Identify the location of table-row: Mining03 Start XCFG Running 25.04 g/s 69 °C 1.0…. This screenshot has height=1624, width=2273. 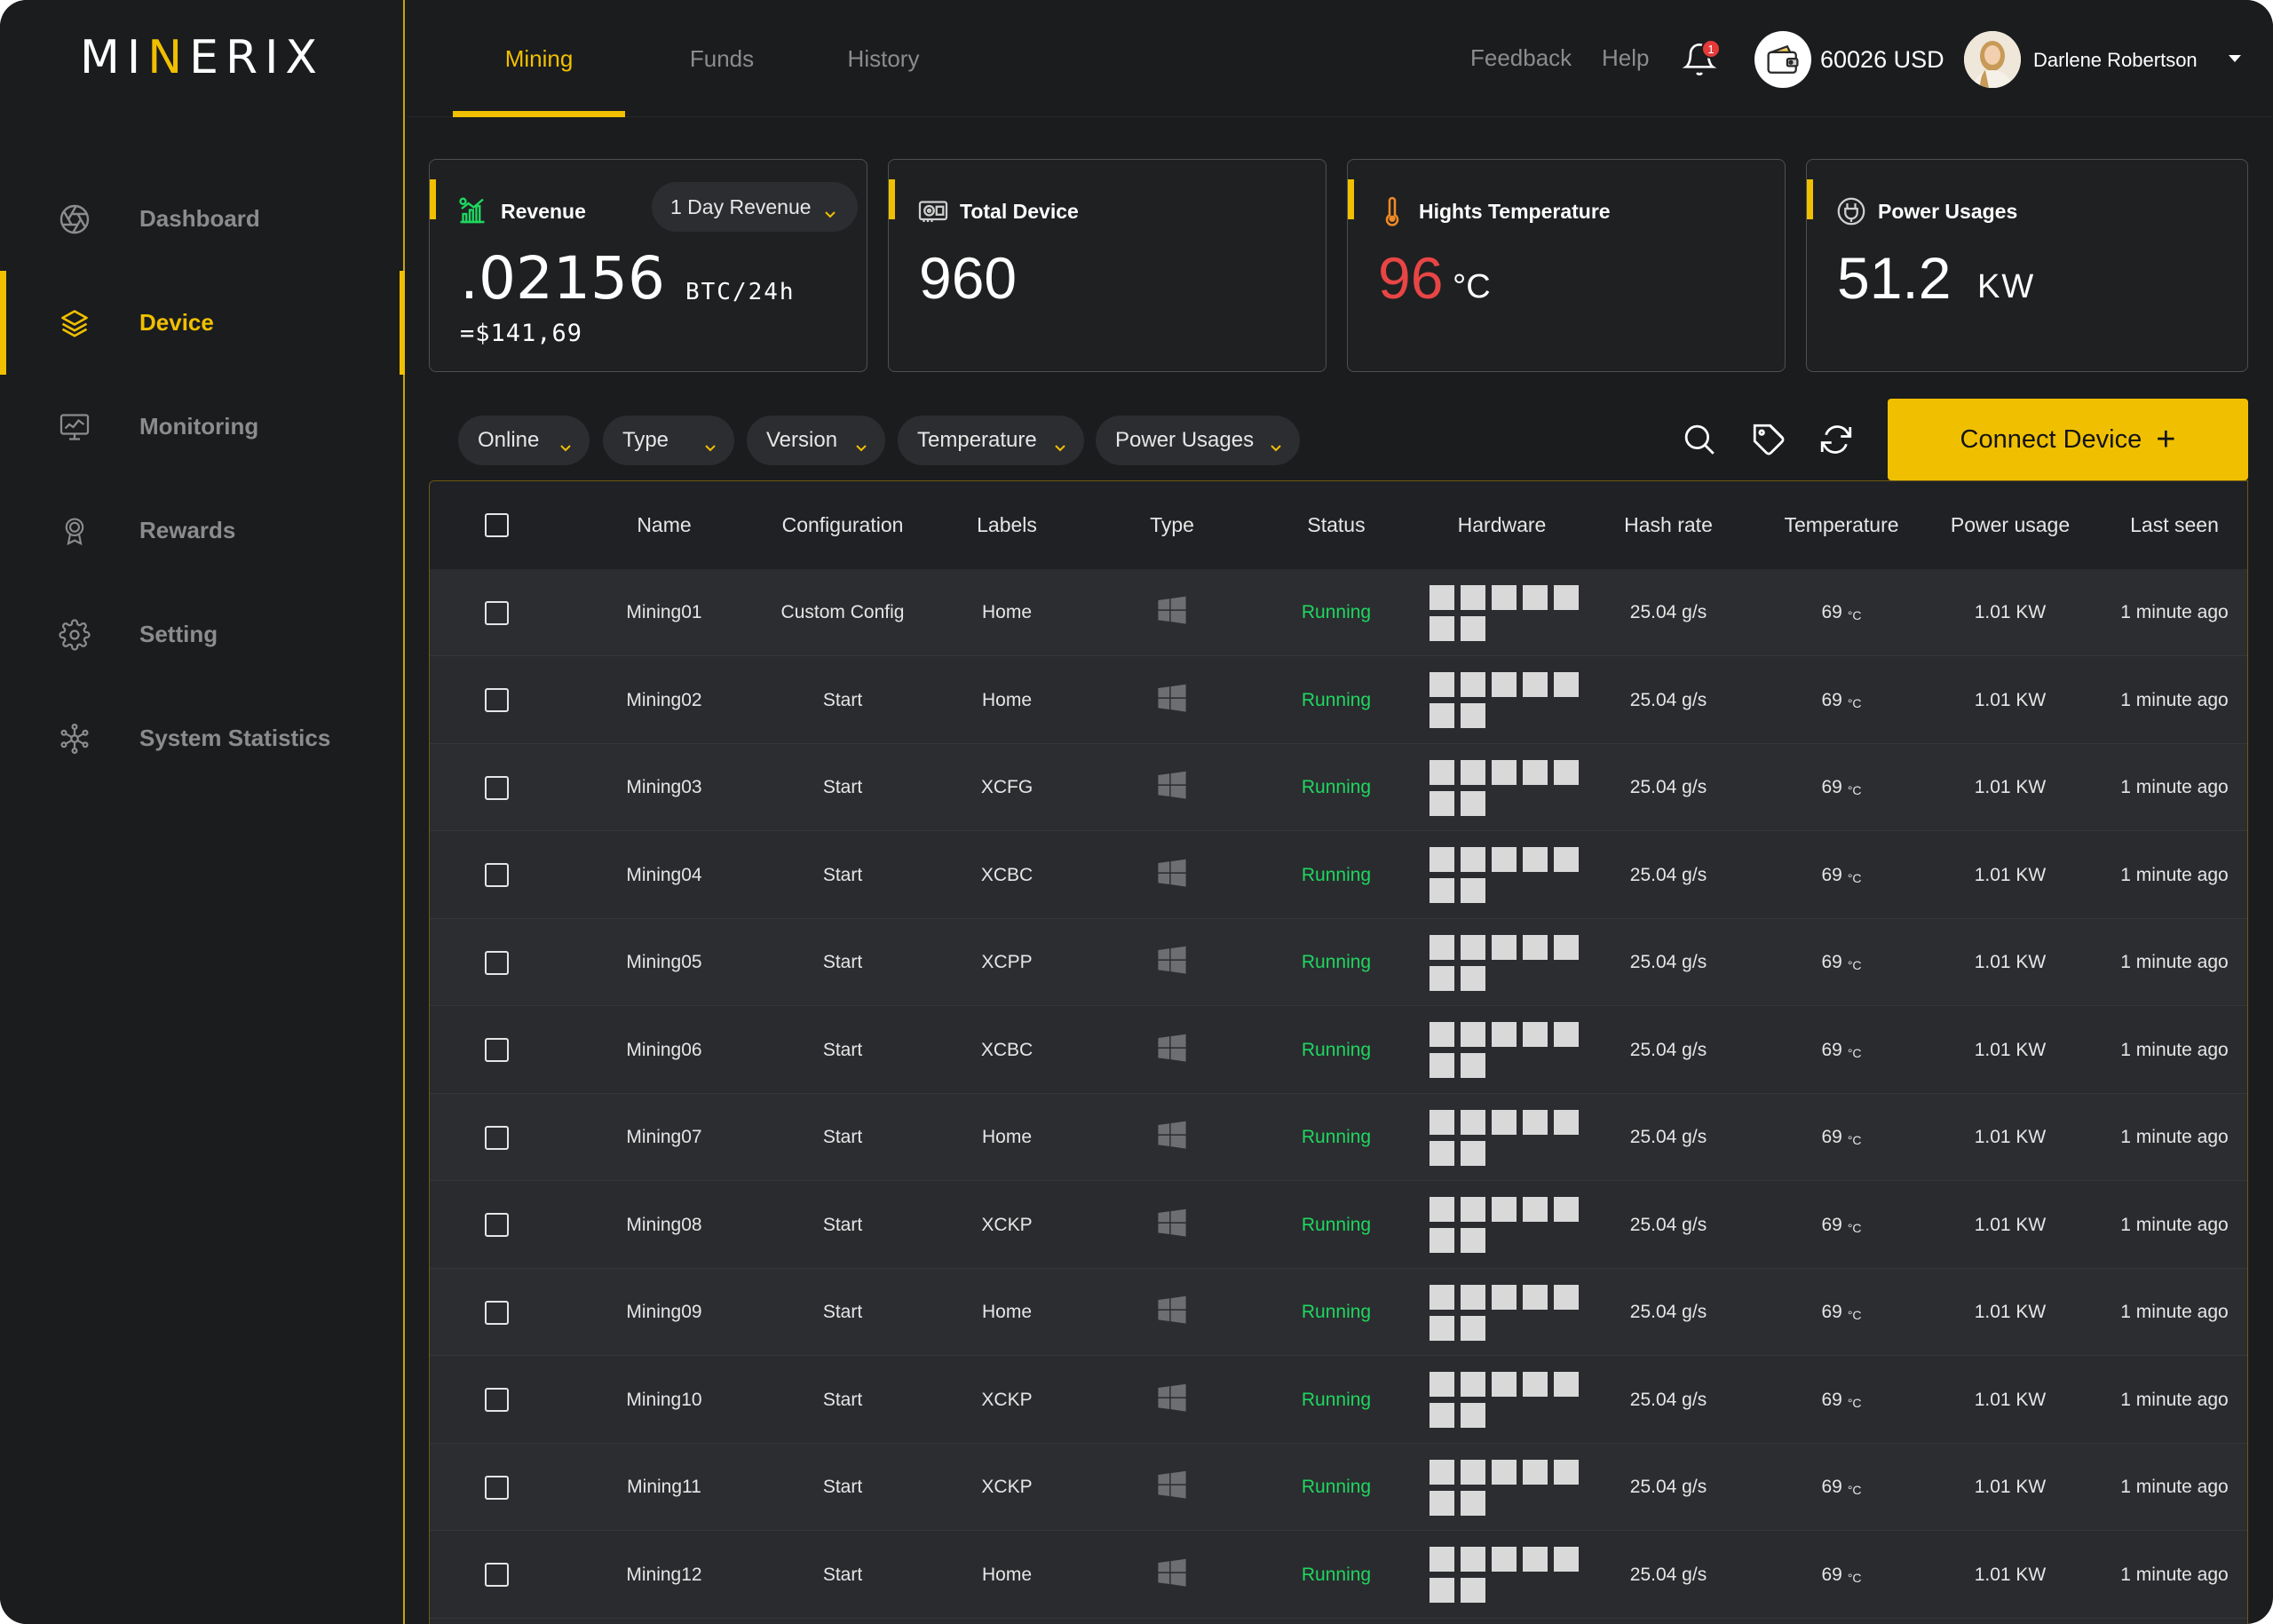
(1339, 787).